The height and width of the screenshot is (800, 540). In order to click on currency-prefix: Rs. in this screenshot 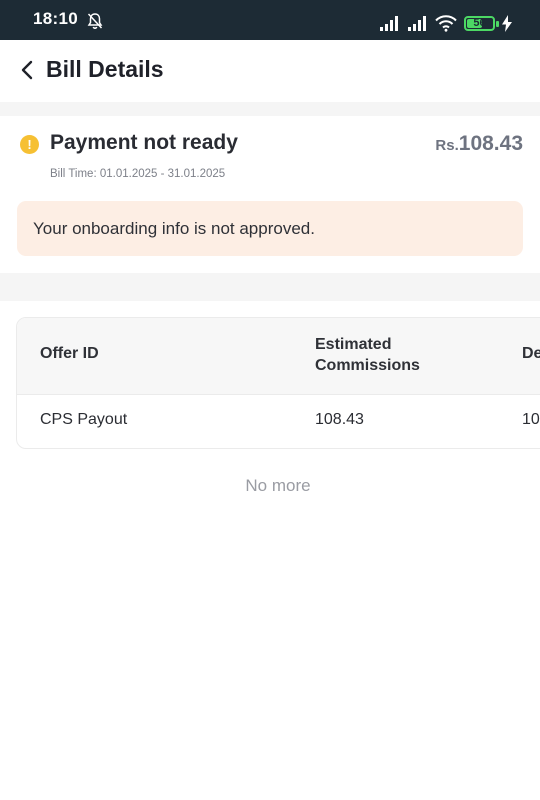, I will do `click(447, 145)`.